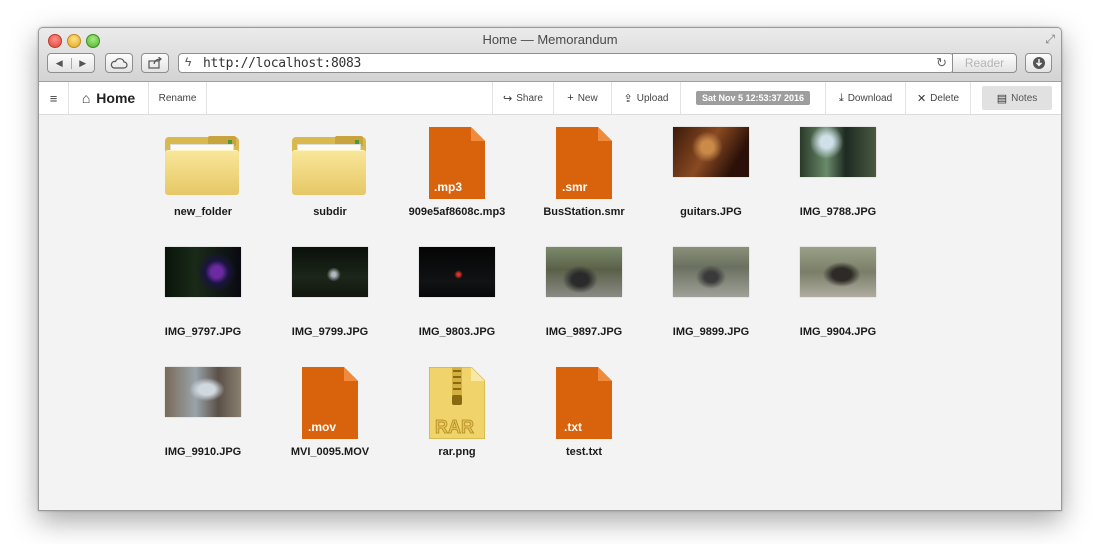 The height and width of the screenshot is (544, 1096). I want to click on document-icon: ▤, so click(1002, 98).